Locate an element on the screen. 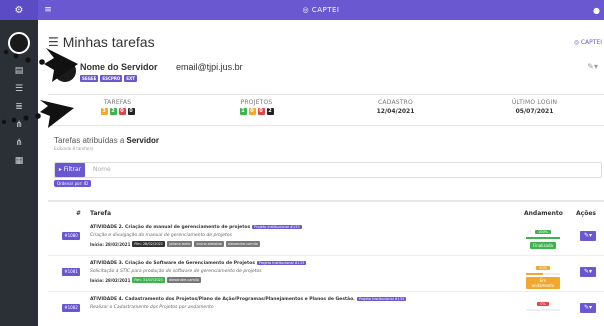 The image size is (604, 326). sidebar-logo: ⚙ is located at coordinates (19, 10).